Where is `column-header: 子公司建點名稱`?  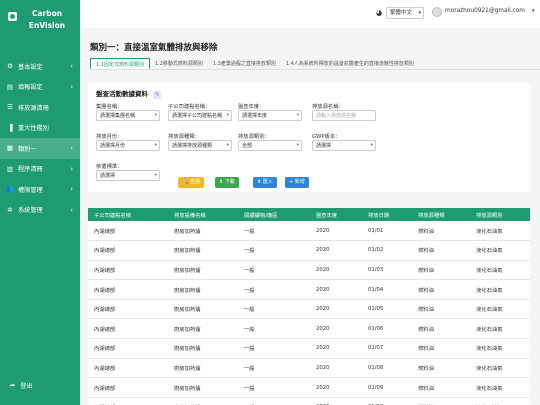
column-header: 子公司建點名稱 is located at coordinates (128, 214).